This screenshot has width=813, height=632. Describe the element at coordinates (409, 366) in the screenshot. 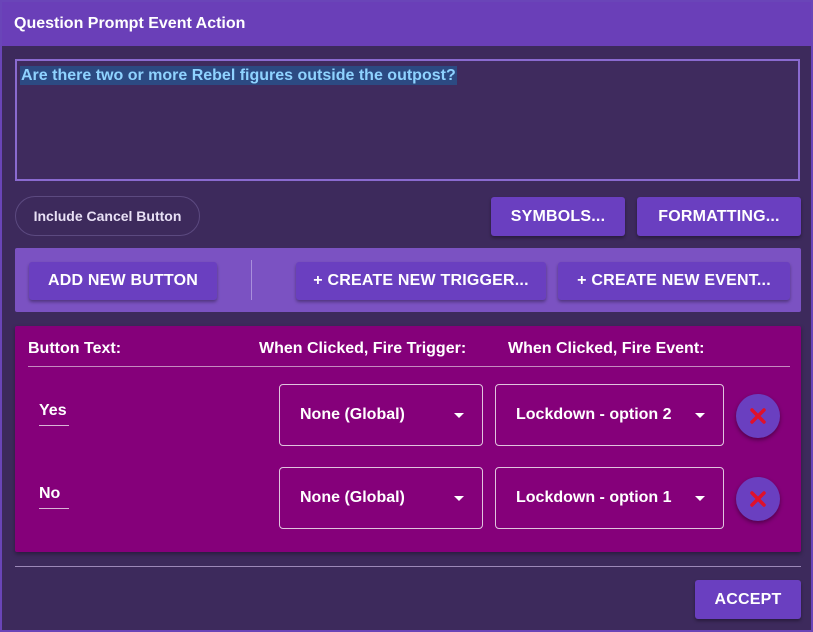

I see `header-divider` at that location.